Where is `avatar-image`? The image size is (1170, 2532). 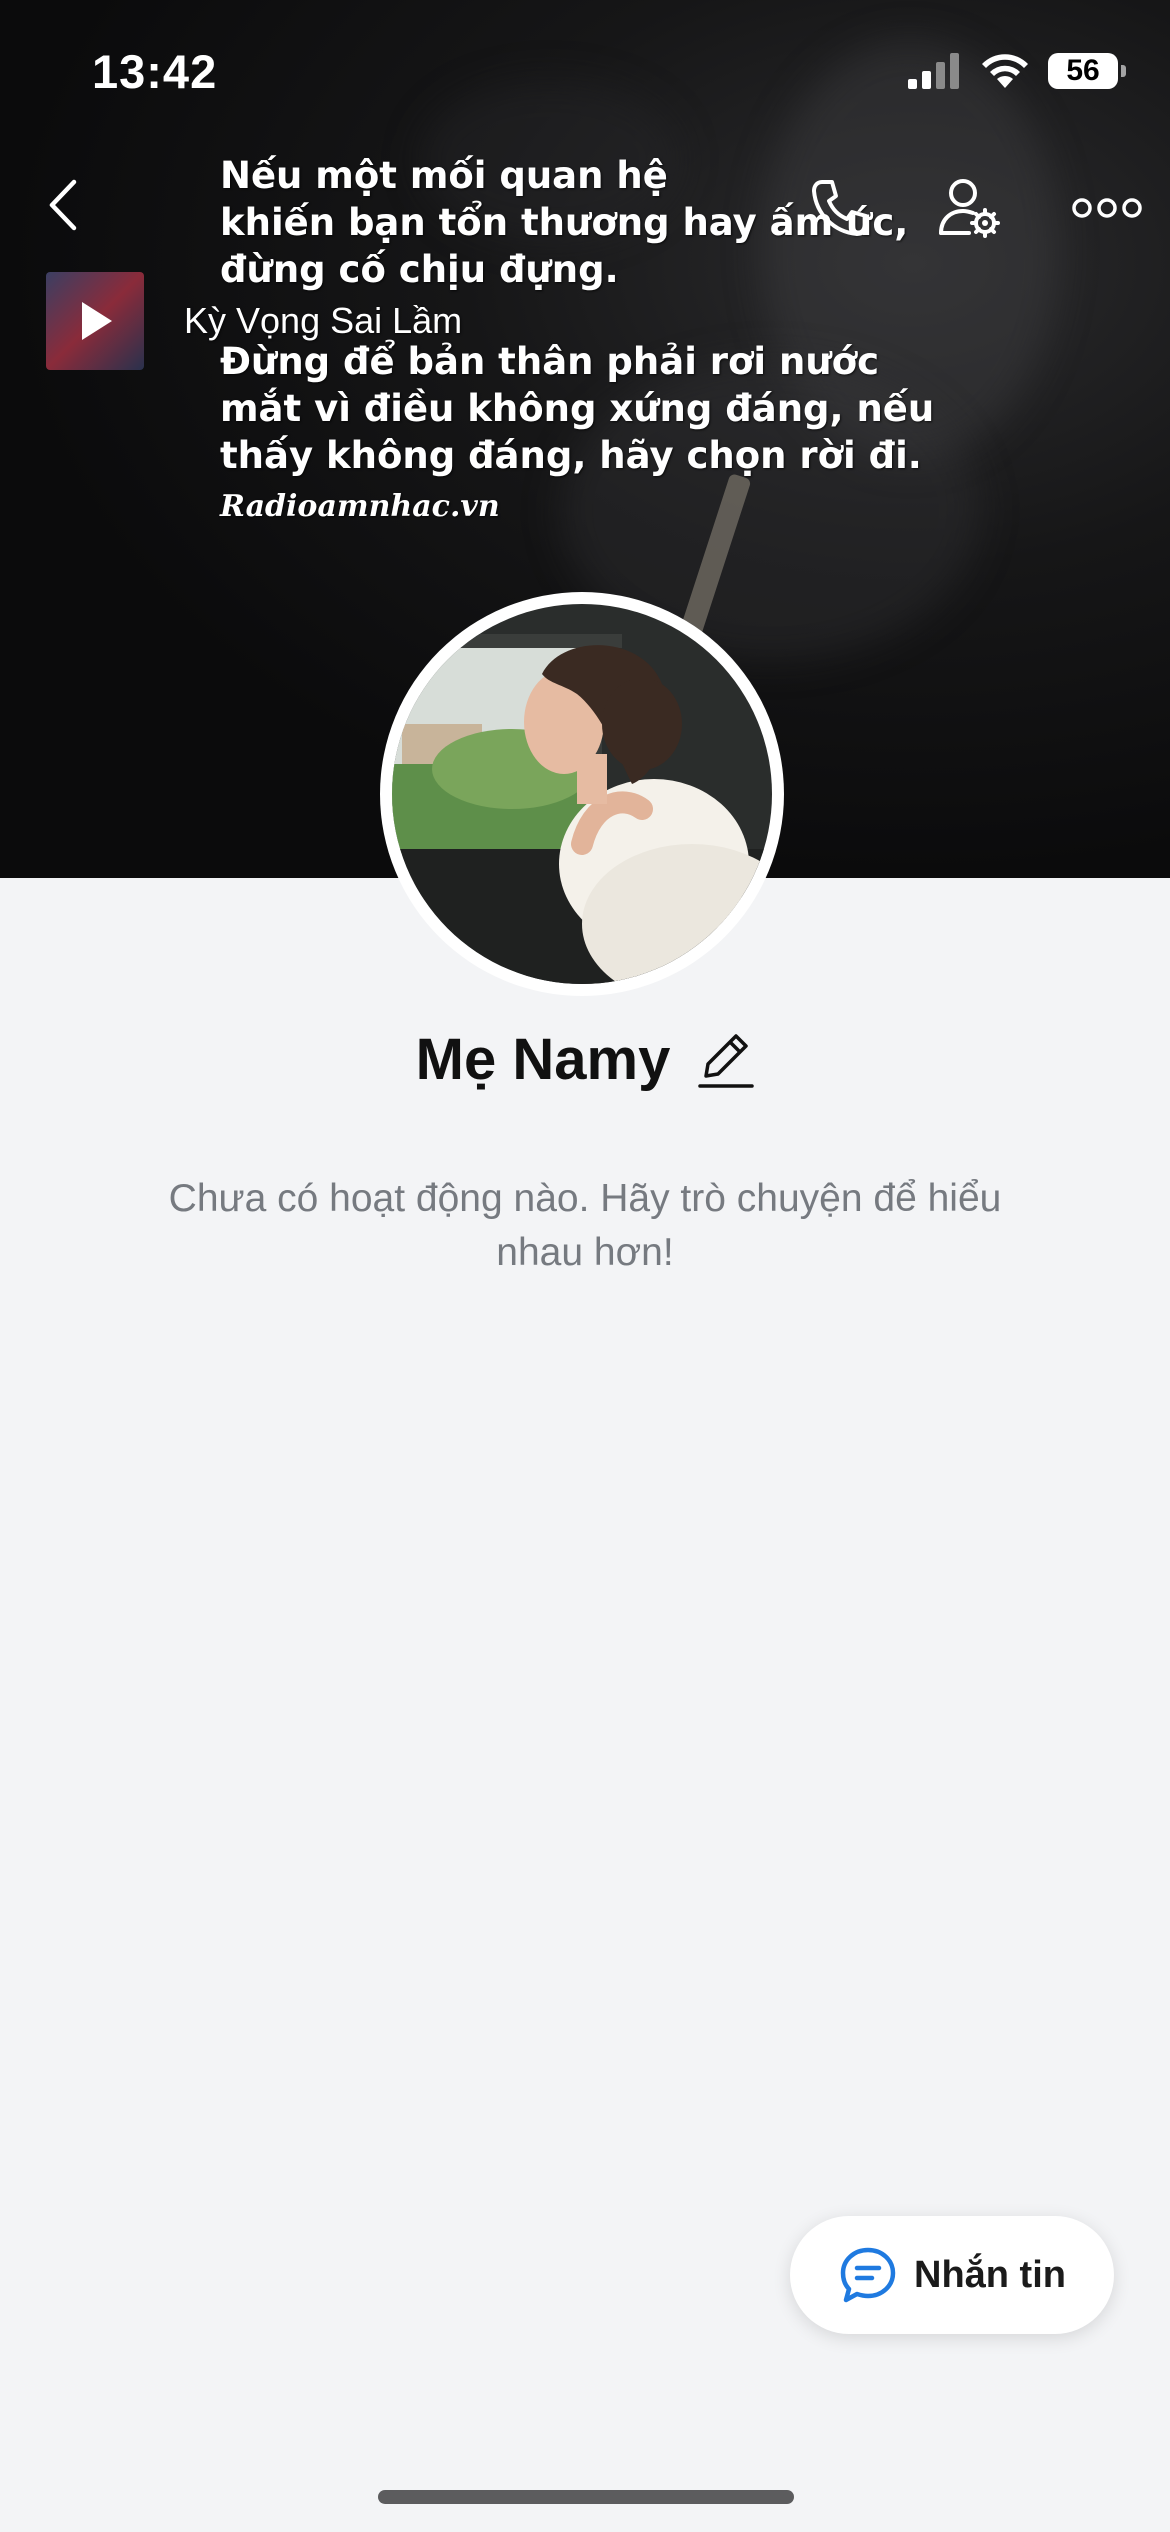
avatar-image is located at coordinates (582, 794).